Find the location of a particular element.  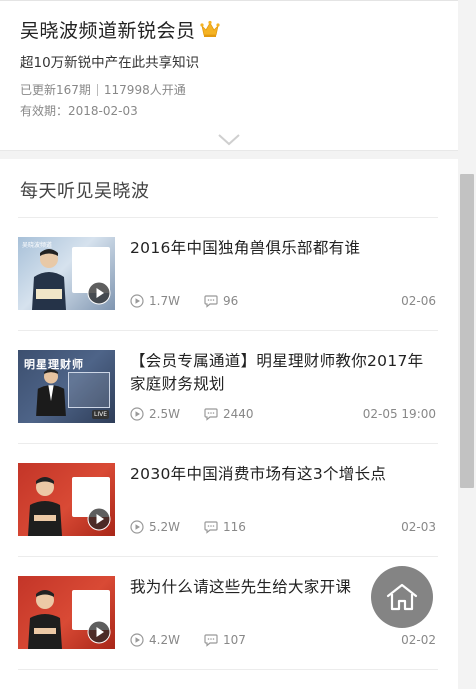

episode-title: 2016年中国独角兽俱乐部都有谁 is located at coordinates (283, 248).